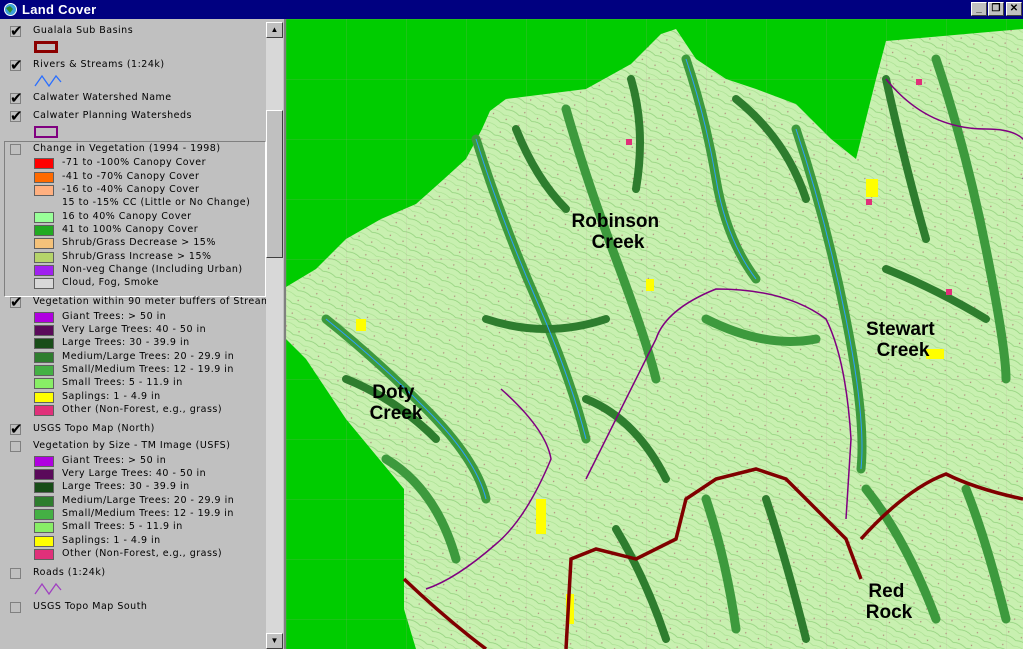 The height and width of the screenshot is (649, 1023). Describe the element at coordinates (152, 269) in the screenshot. I see `legend-class-label: Non-veg Change (Including Urban)` at that location.